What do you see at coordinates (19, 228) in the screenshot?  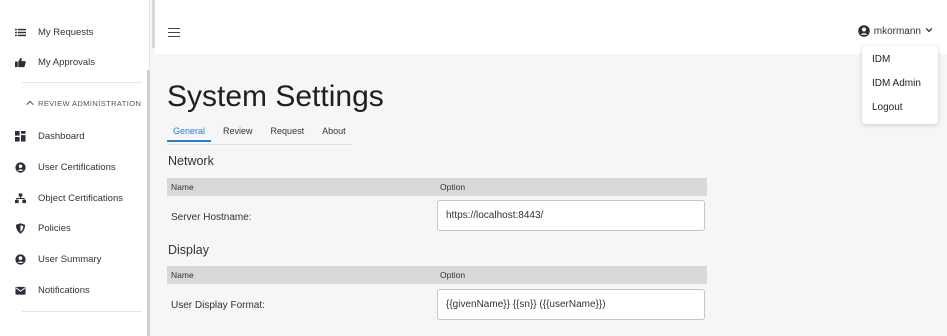 I see `shield-icon` at bounding box center [19, 228].